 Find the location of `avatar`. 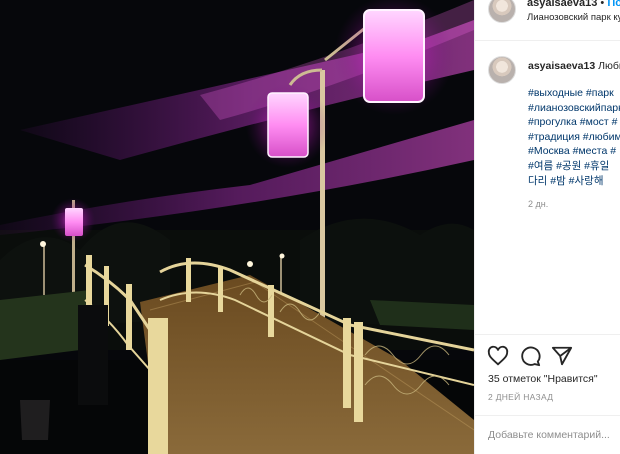

avatar is located at coordinates (502, 11).